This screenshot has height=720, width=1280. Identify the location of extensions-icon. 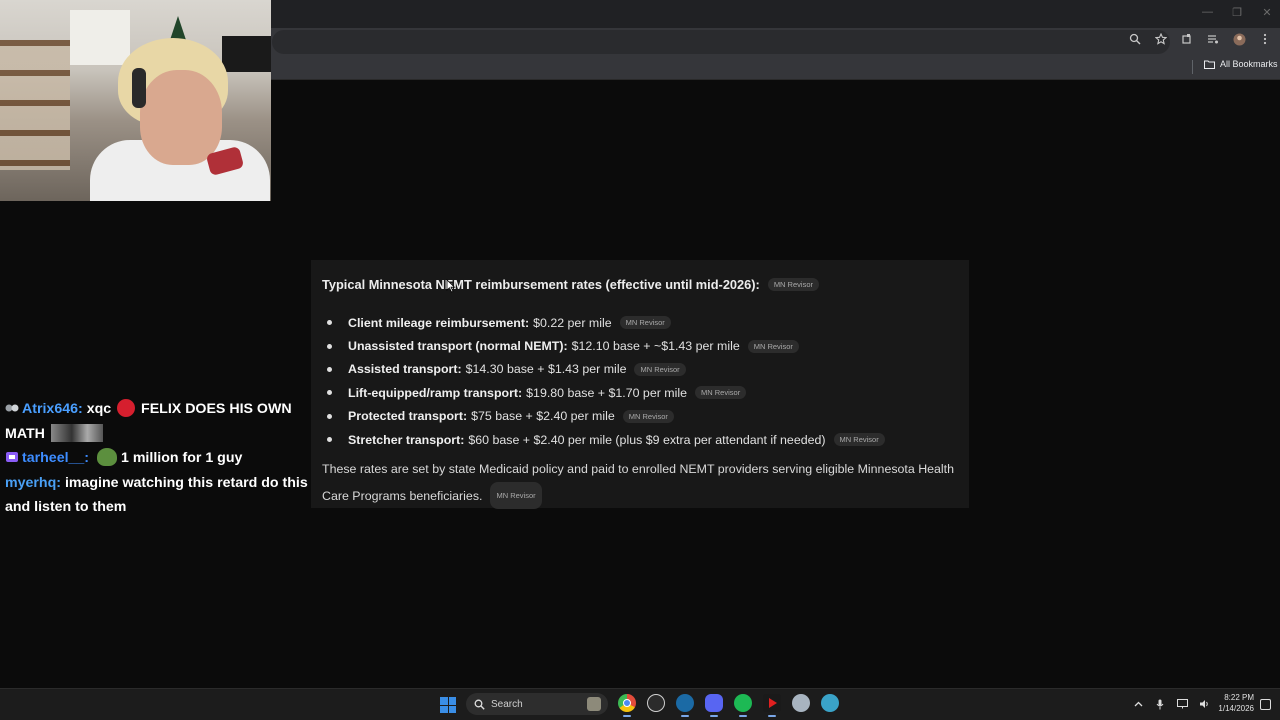
(1187, 39).